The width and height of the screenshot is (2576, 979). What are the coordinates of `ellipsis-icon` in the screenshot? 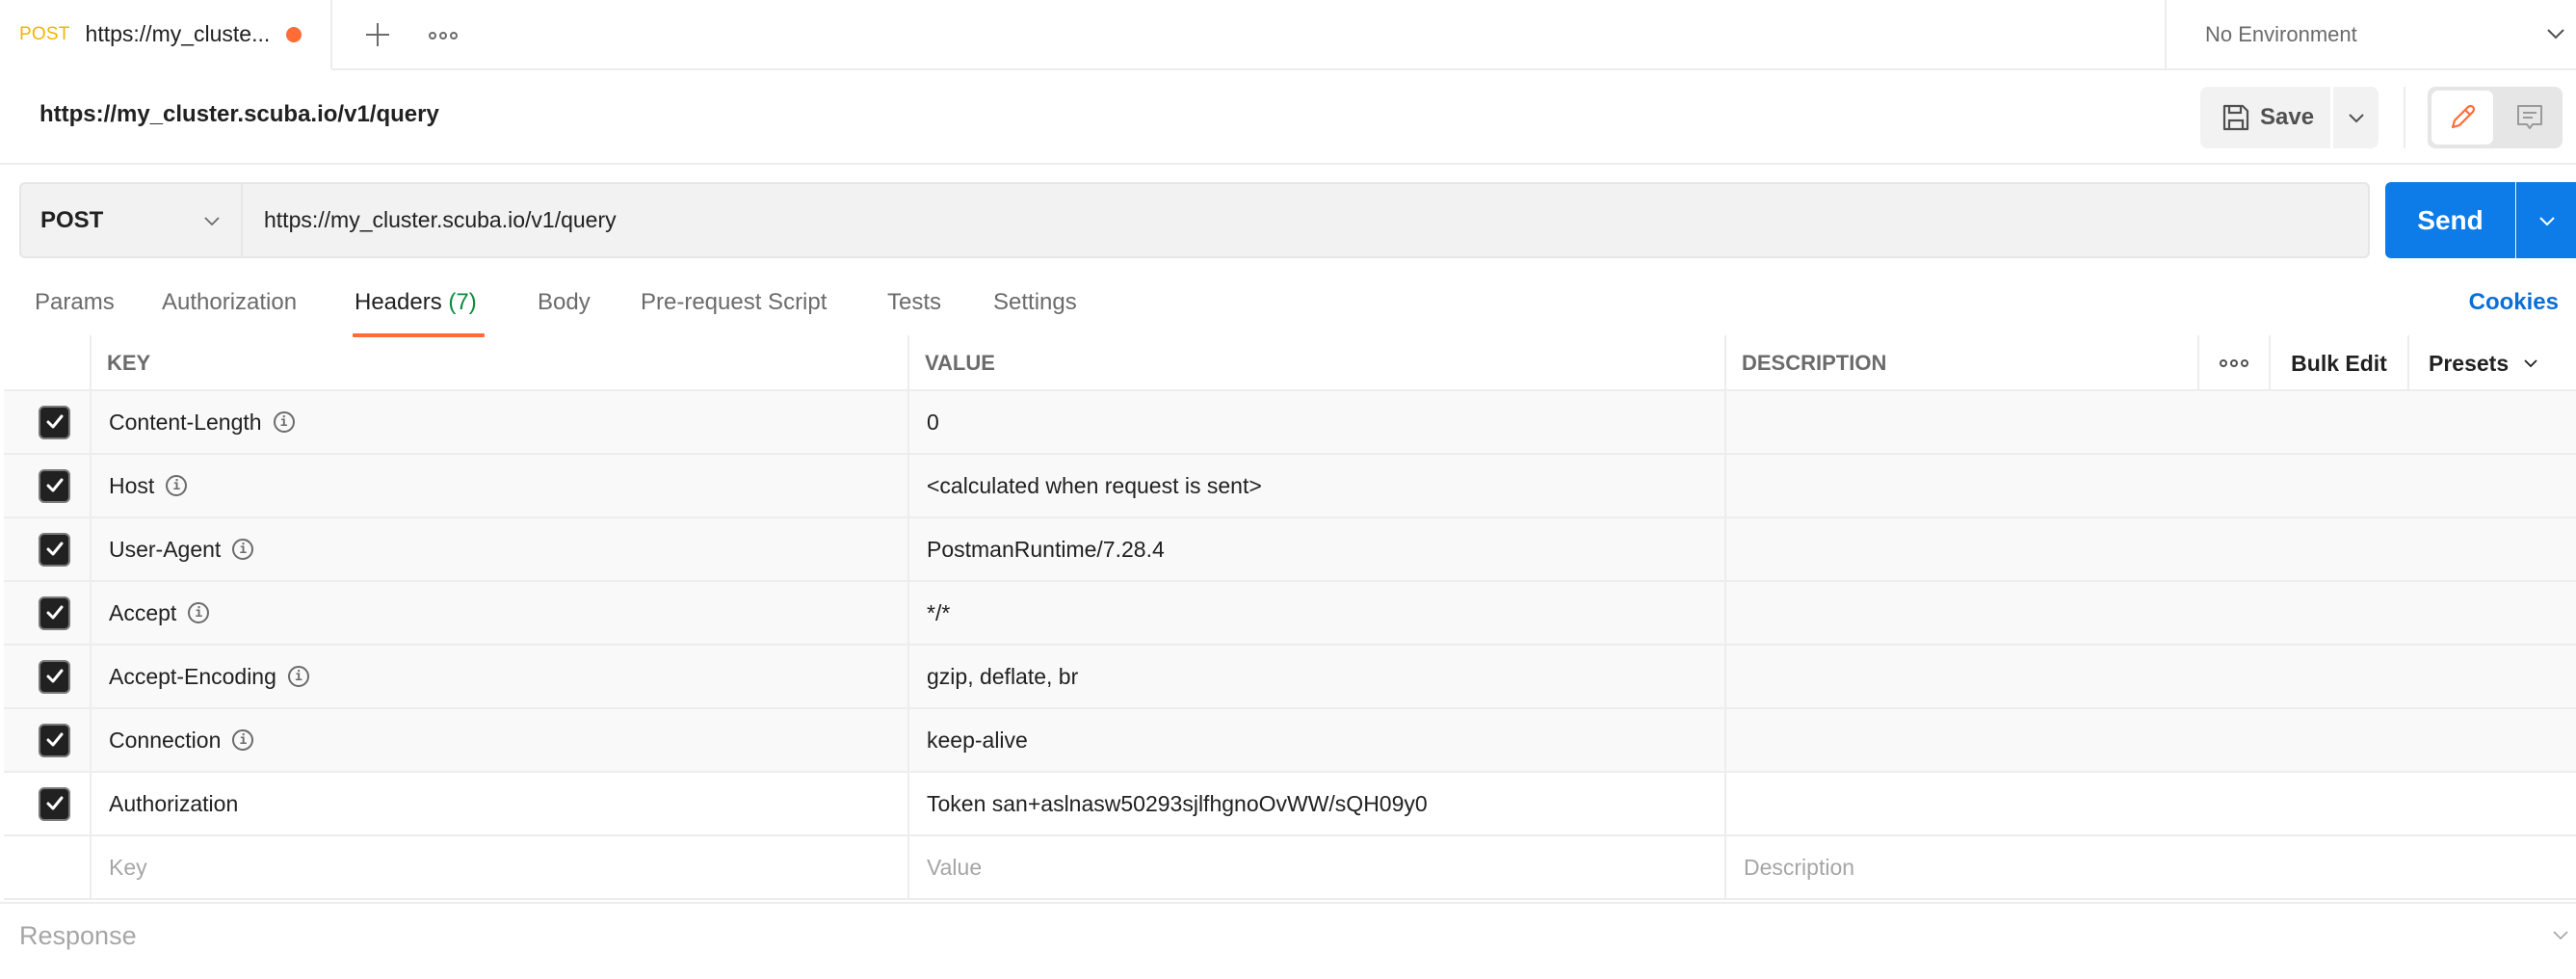 It's located at (2223, 363).